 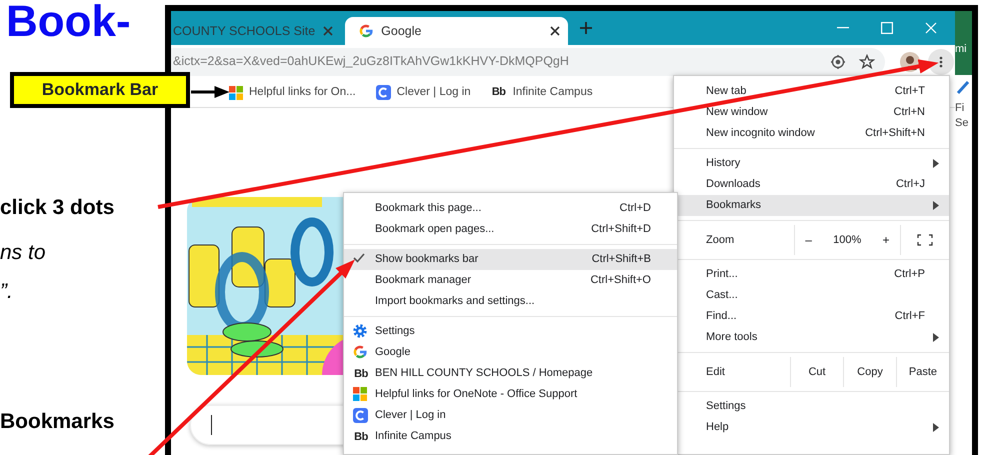 I want to click on zoom-level: 100%, so click(x=847, y=240).